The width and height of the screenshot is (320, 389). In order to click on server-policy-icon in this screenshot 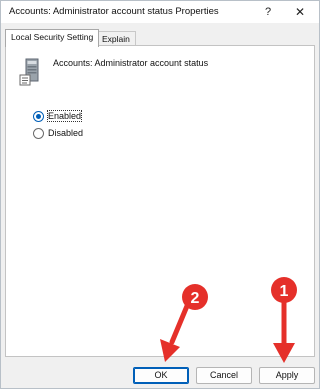, I will do `click(31, 72)`.